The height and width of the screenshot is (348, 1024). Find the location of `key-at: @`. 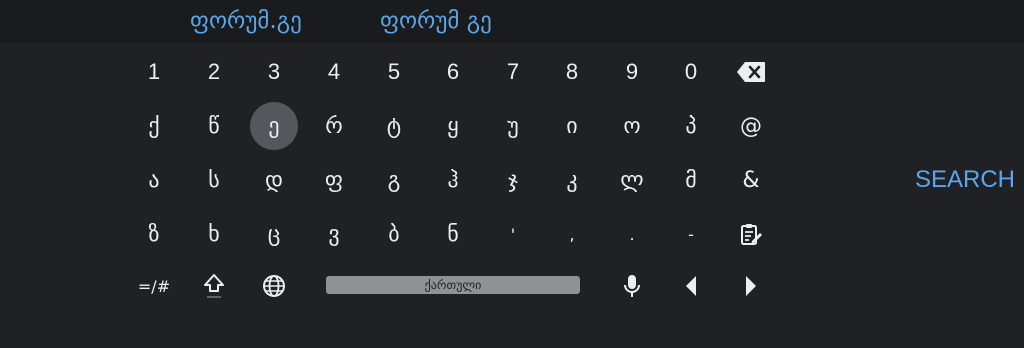

key-at: @ is located at coordinates (751, 126).